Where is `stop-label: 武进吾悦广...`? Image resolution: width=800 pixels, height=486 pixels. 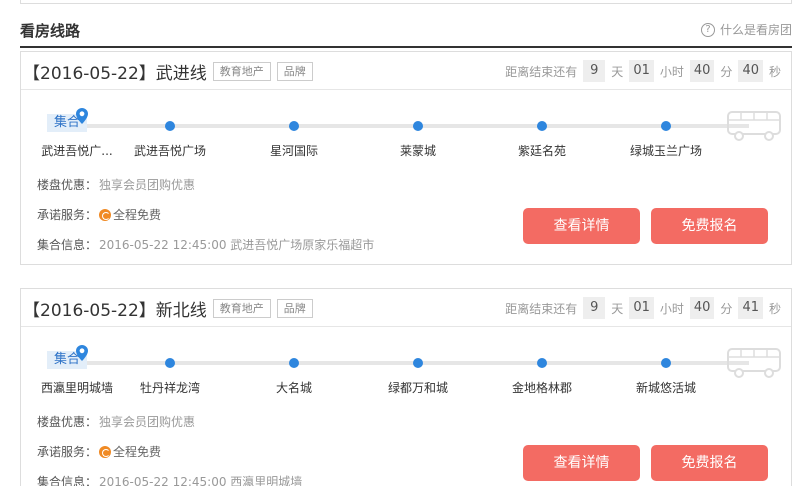
stop-label: 武进吾悦广... is located at coordinates (77, 151).